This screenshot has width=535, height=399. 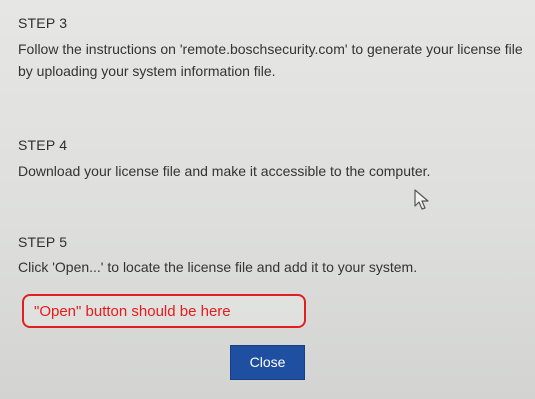 I want to click on step-4-title: STEP 4, so click(x=43, y=145).